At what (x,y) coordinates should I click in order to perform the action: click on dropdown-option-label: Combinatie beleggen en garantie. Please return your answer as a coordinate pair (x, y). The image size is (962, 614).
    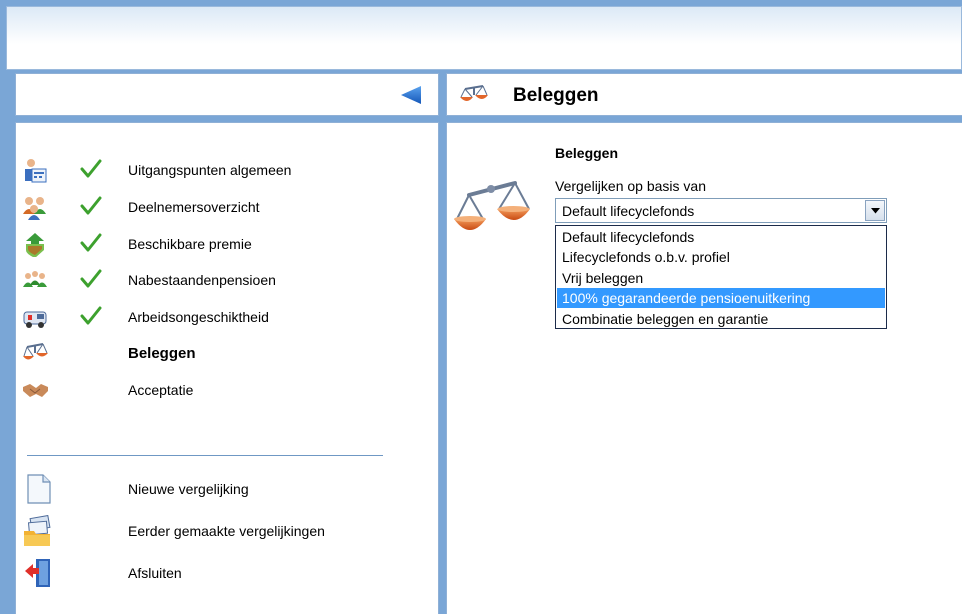
    Looking at the image, I should click on (665, 318).